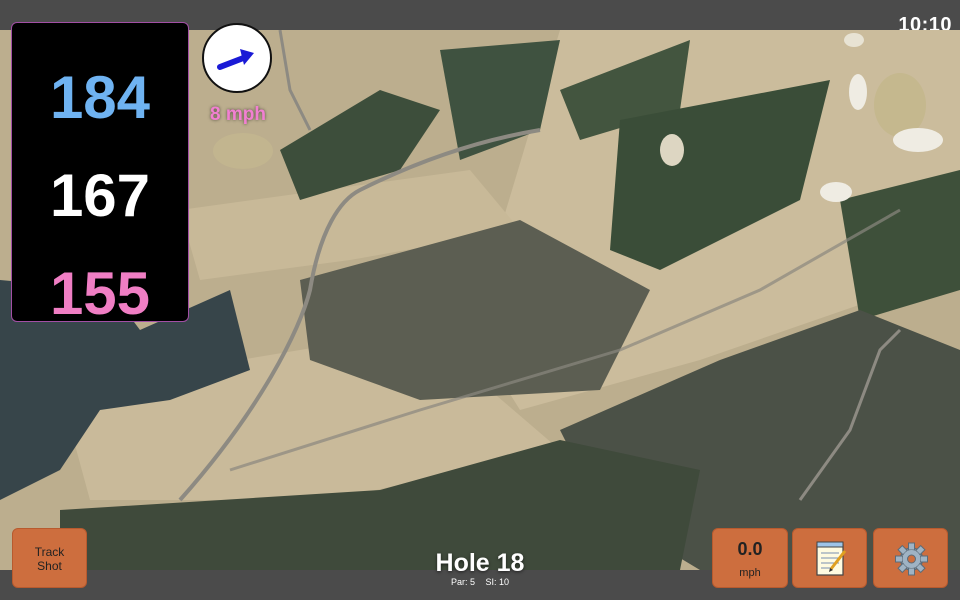 Image resolution: width=960 pixels, height=600 pixels. I want to click on hole-details: Par: 5 SI: 10, so click(480, 582).